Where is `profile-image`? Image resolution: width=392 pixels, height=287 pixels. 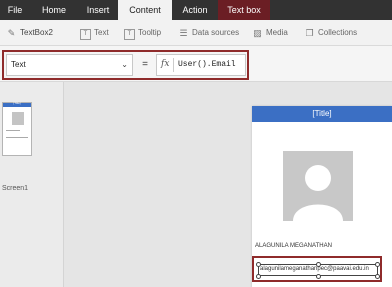
profile-image is located at coordinates (318, 186).